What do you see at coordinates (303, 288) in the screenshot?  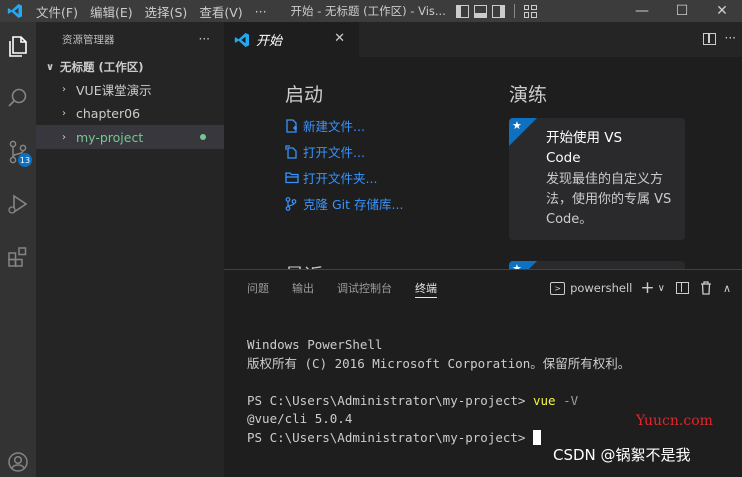 I see `tab-output: 输出` at bounding box center [303, 288].